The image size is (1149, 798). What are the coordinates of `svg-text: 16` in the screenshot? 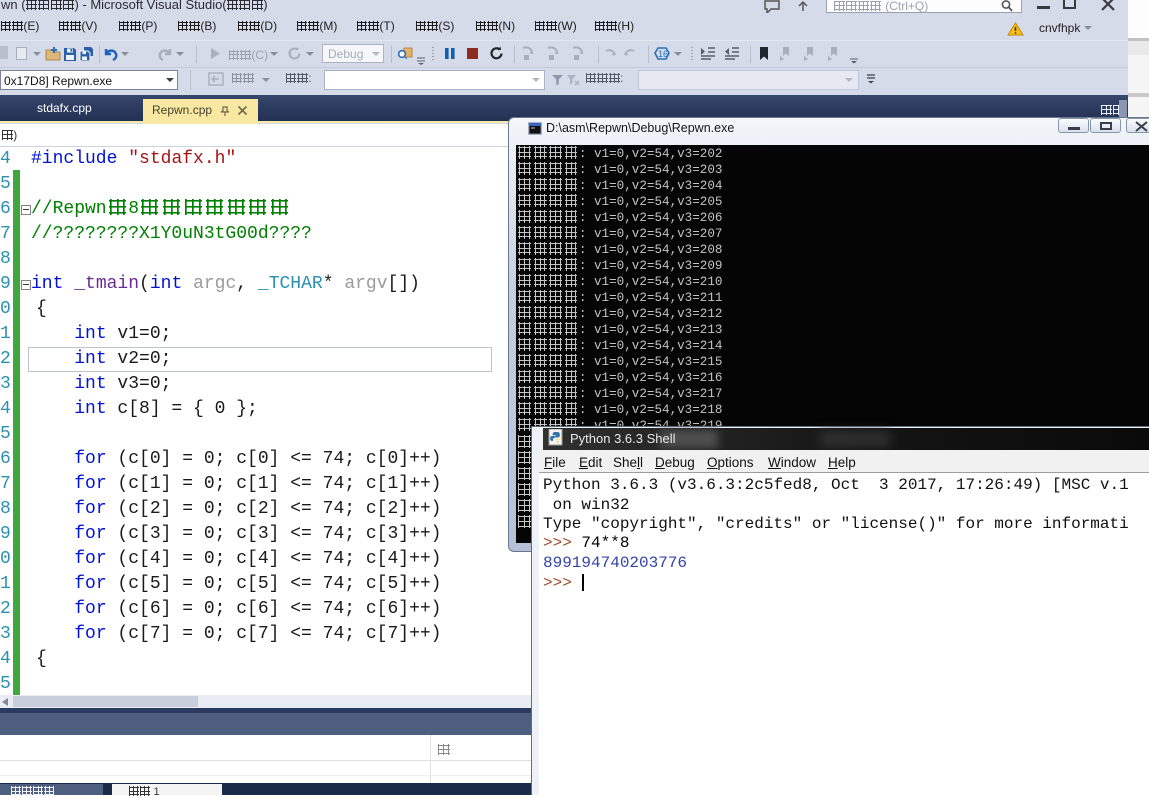 It's located at (663, 54).